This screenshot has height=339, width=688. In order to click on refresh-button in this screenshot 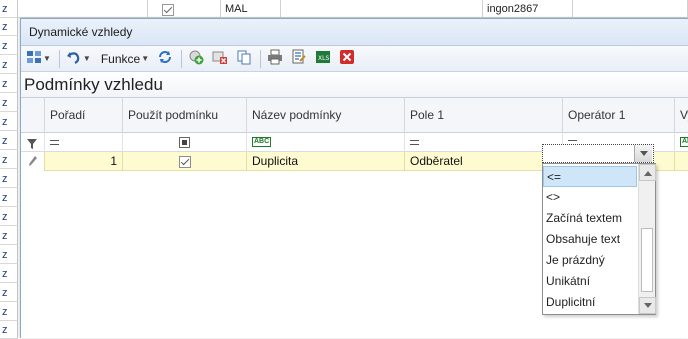, I will do `click(165, 59)`.